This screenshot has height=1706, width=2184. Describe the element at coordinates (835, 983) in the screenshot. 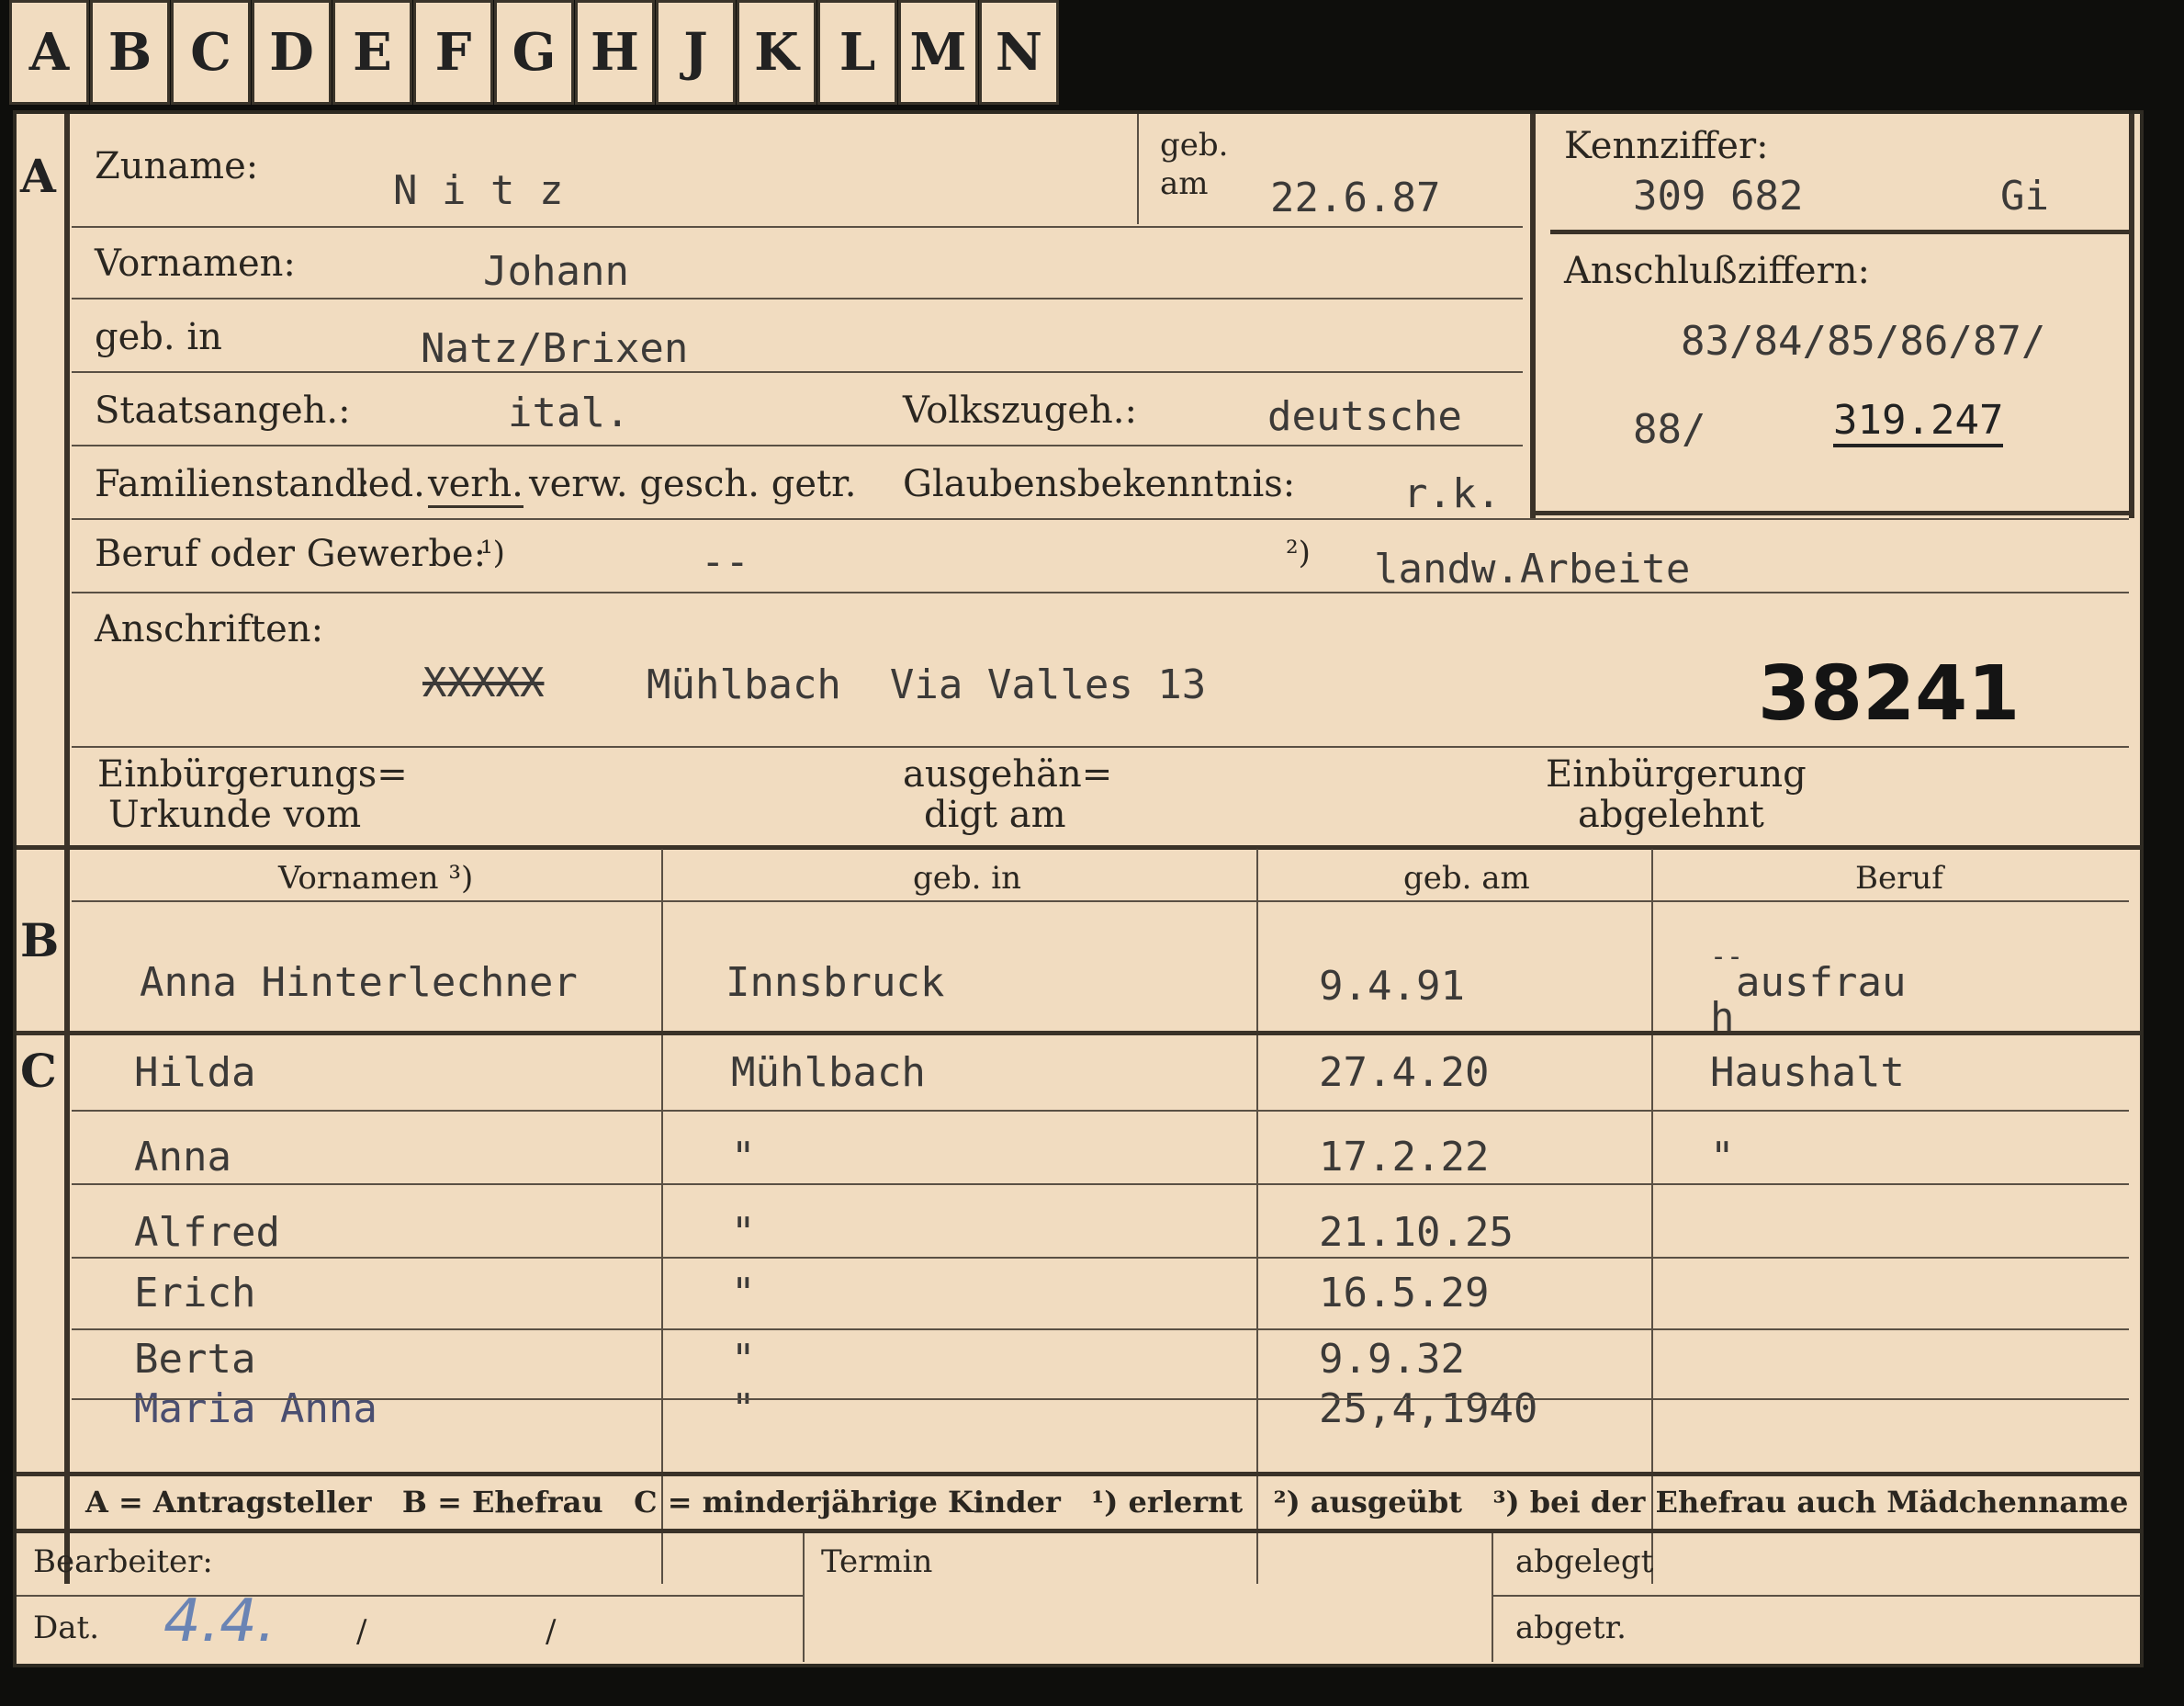

I see `wife-birthplace: Innsbruck` at that location.